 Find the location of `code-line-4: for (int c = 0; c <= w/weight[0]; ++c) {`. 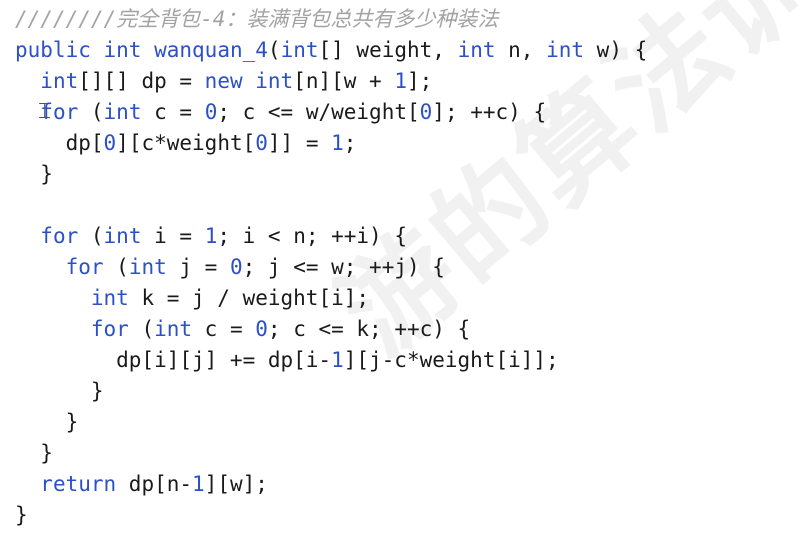

code-line-4: for (int c = 0; c <= w/weight[0]; ++c) { is located at coordinates (331, 112).